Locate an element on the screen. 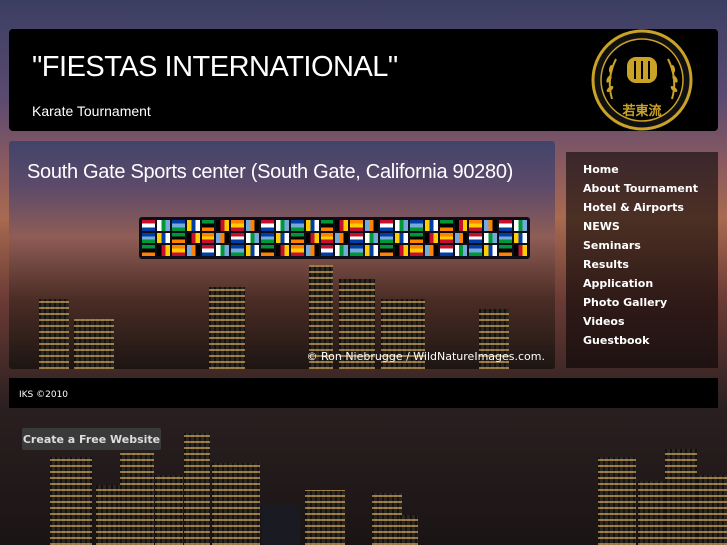  nav-item-hotel-airports: Hotel & Airports is located at coordinates (633, 207).